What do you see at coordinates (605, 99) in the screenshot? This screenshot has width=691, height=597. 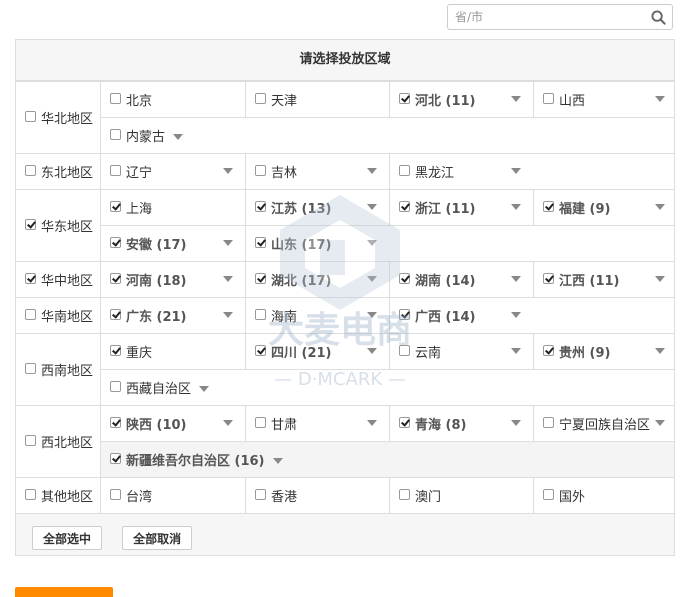 I see `province-item: 山西` at bounding box center [605, 99].